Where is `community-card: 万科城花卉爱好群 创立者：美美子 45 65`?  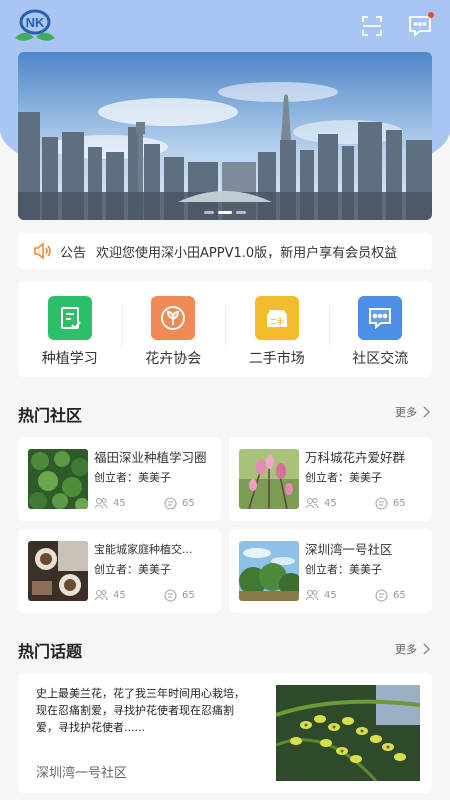 community-card: 万科城花卉爱好群 创立者：美美子 45 65 is located at coordinates (330, 479).